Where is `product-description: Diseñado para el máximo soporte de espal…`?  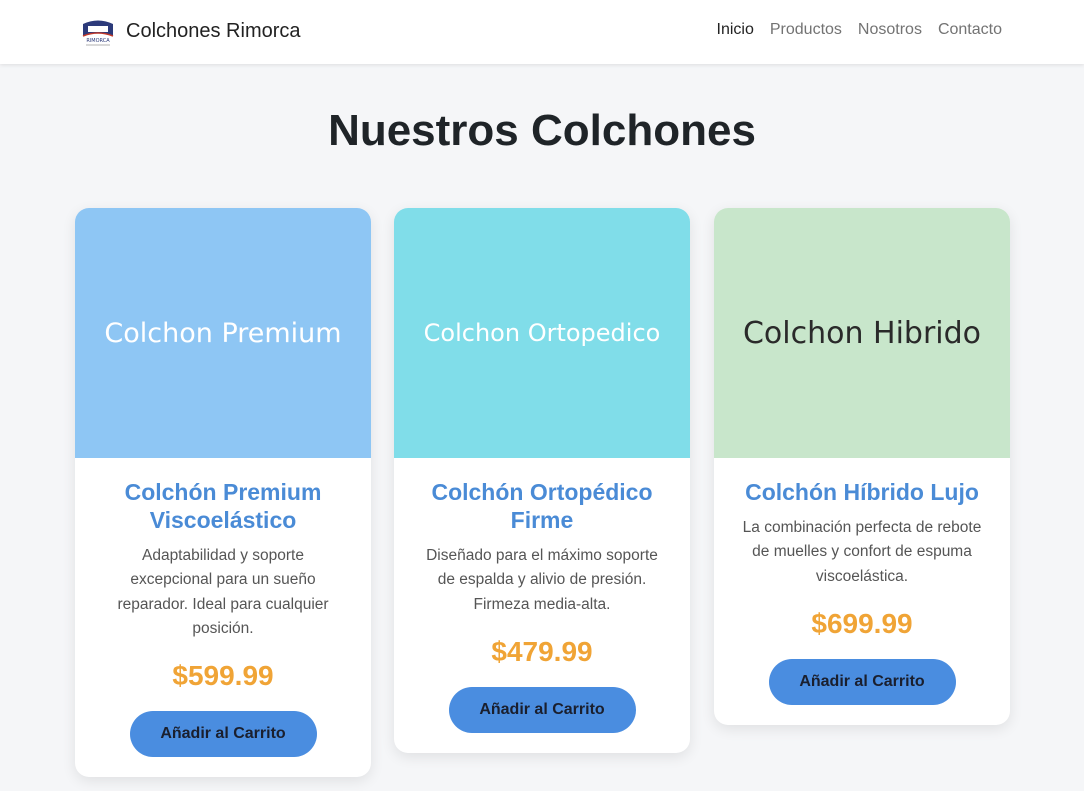 product-description: Diseñado para el máximo soporte de espal… is located at coordinates (542, 580).